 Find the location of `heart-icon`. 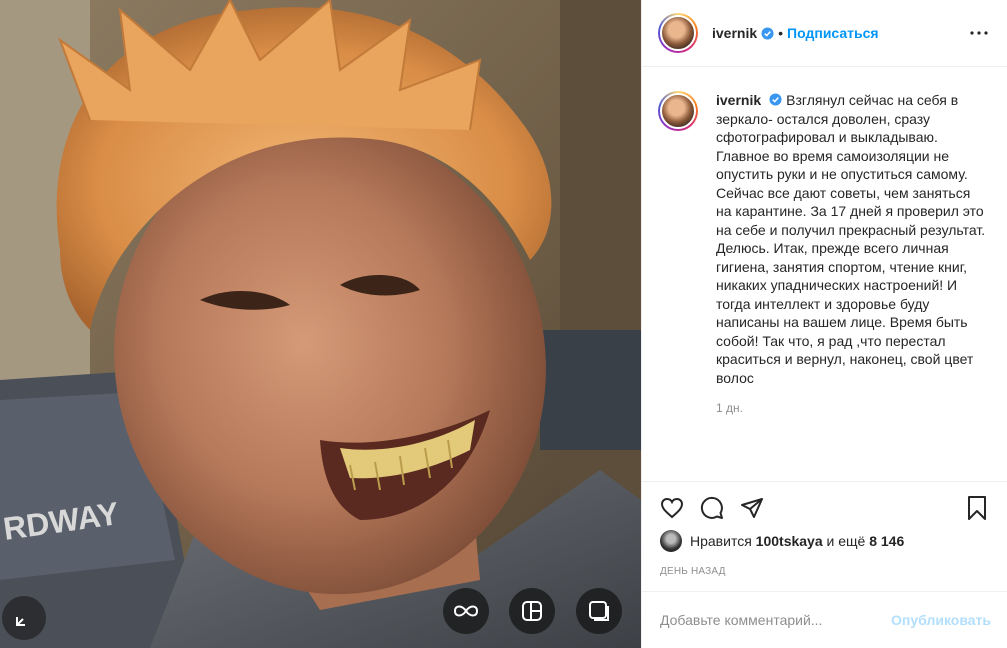

heart-icon is located at coordinates (672, 507).